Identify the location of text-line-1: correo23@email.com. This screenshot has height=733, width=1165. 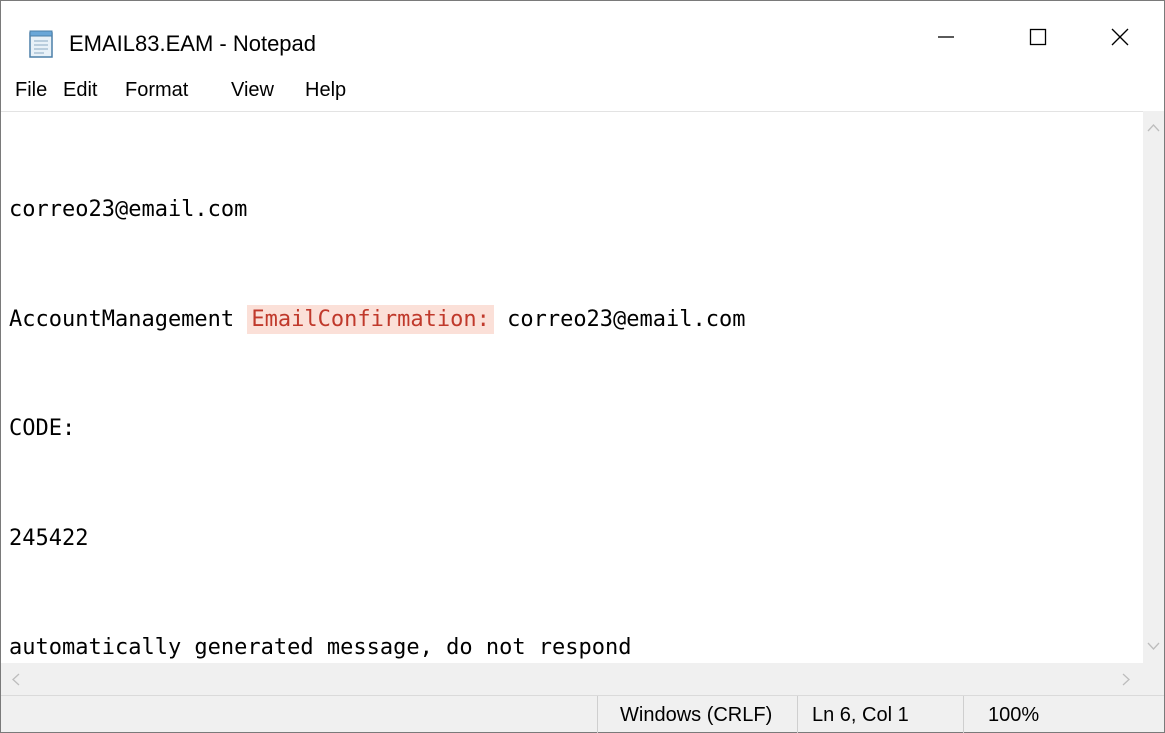
(128, 209).